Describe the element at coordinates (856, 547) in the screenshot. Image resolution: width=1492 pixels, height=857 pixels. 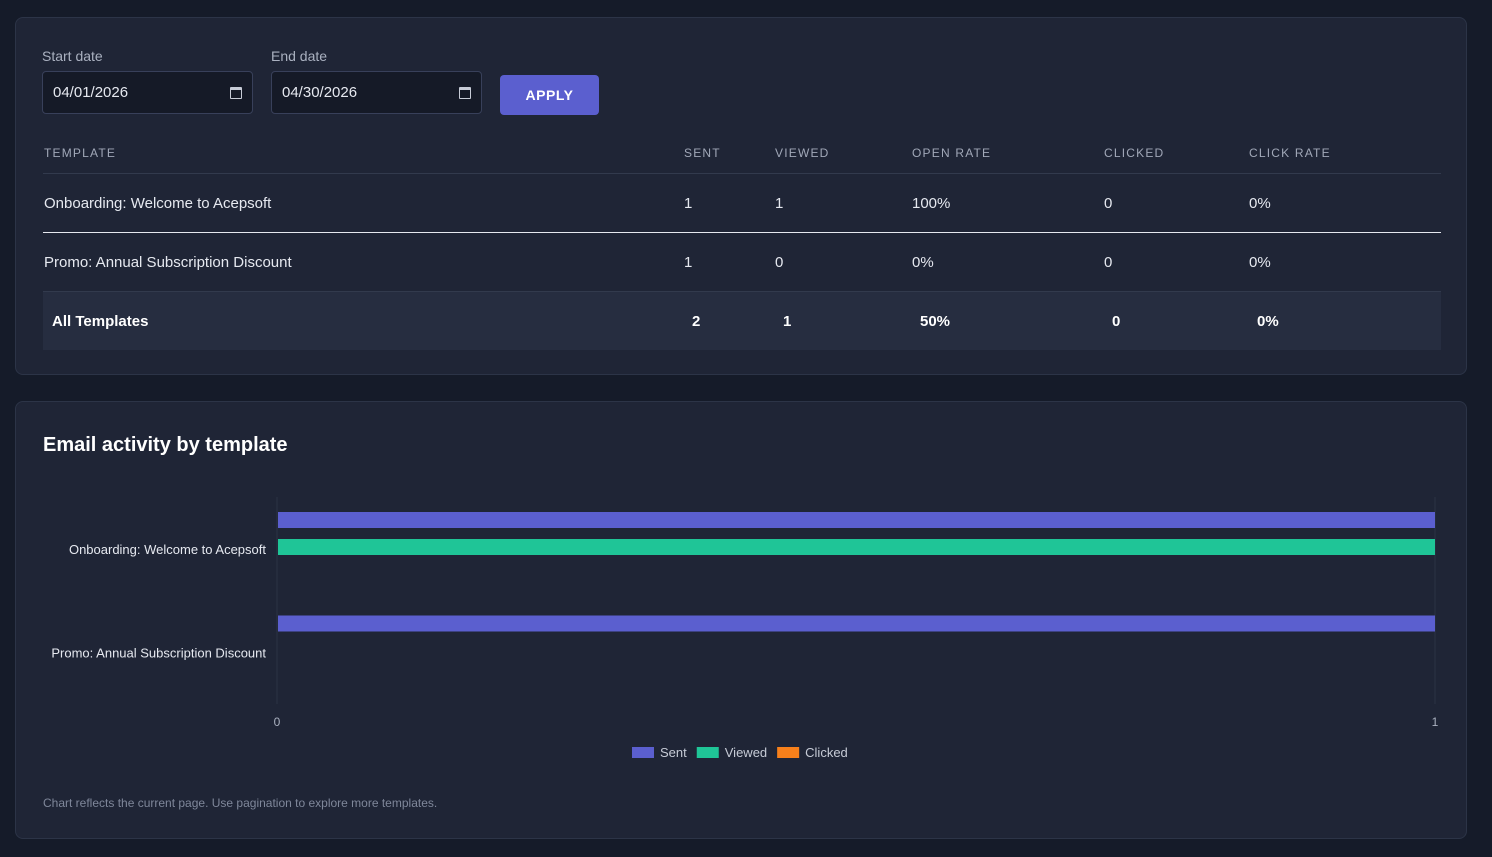
I see `bar-viewed` at that location.